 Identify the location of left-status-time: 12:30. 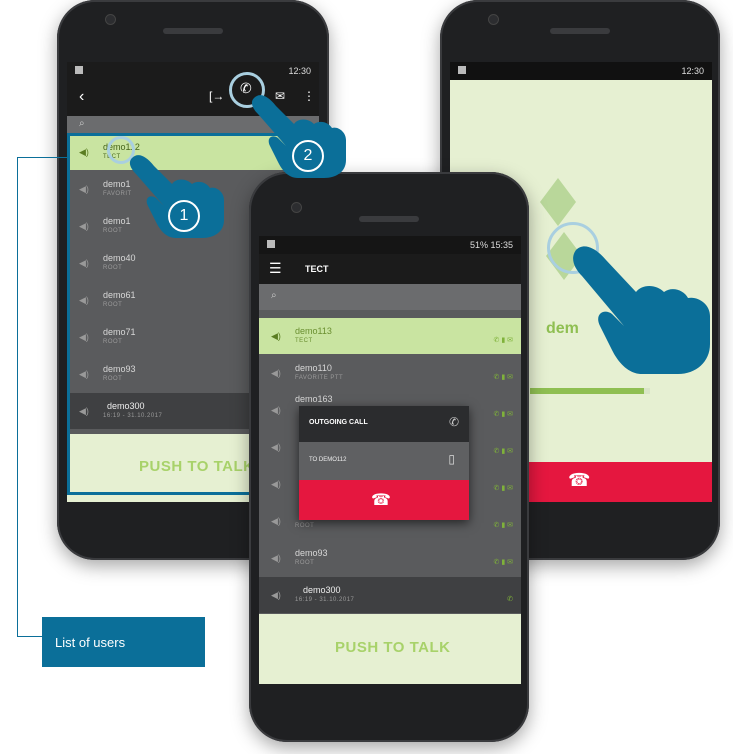
(299, 71).